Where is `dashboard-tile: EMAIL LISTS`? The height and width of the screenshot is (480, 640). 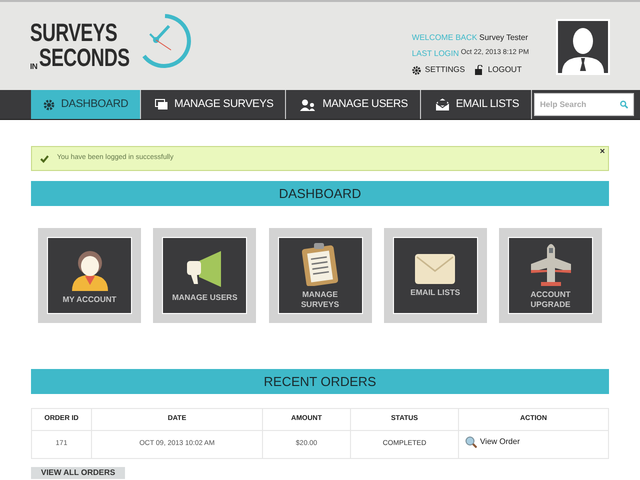 dashboard-tile: EMAIL LISTS is located at coordinates (435, 275).